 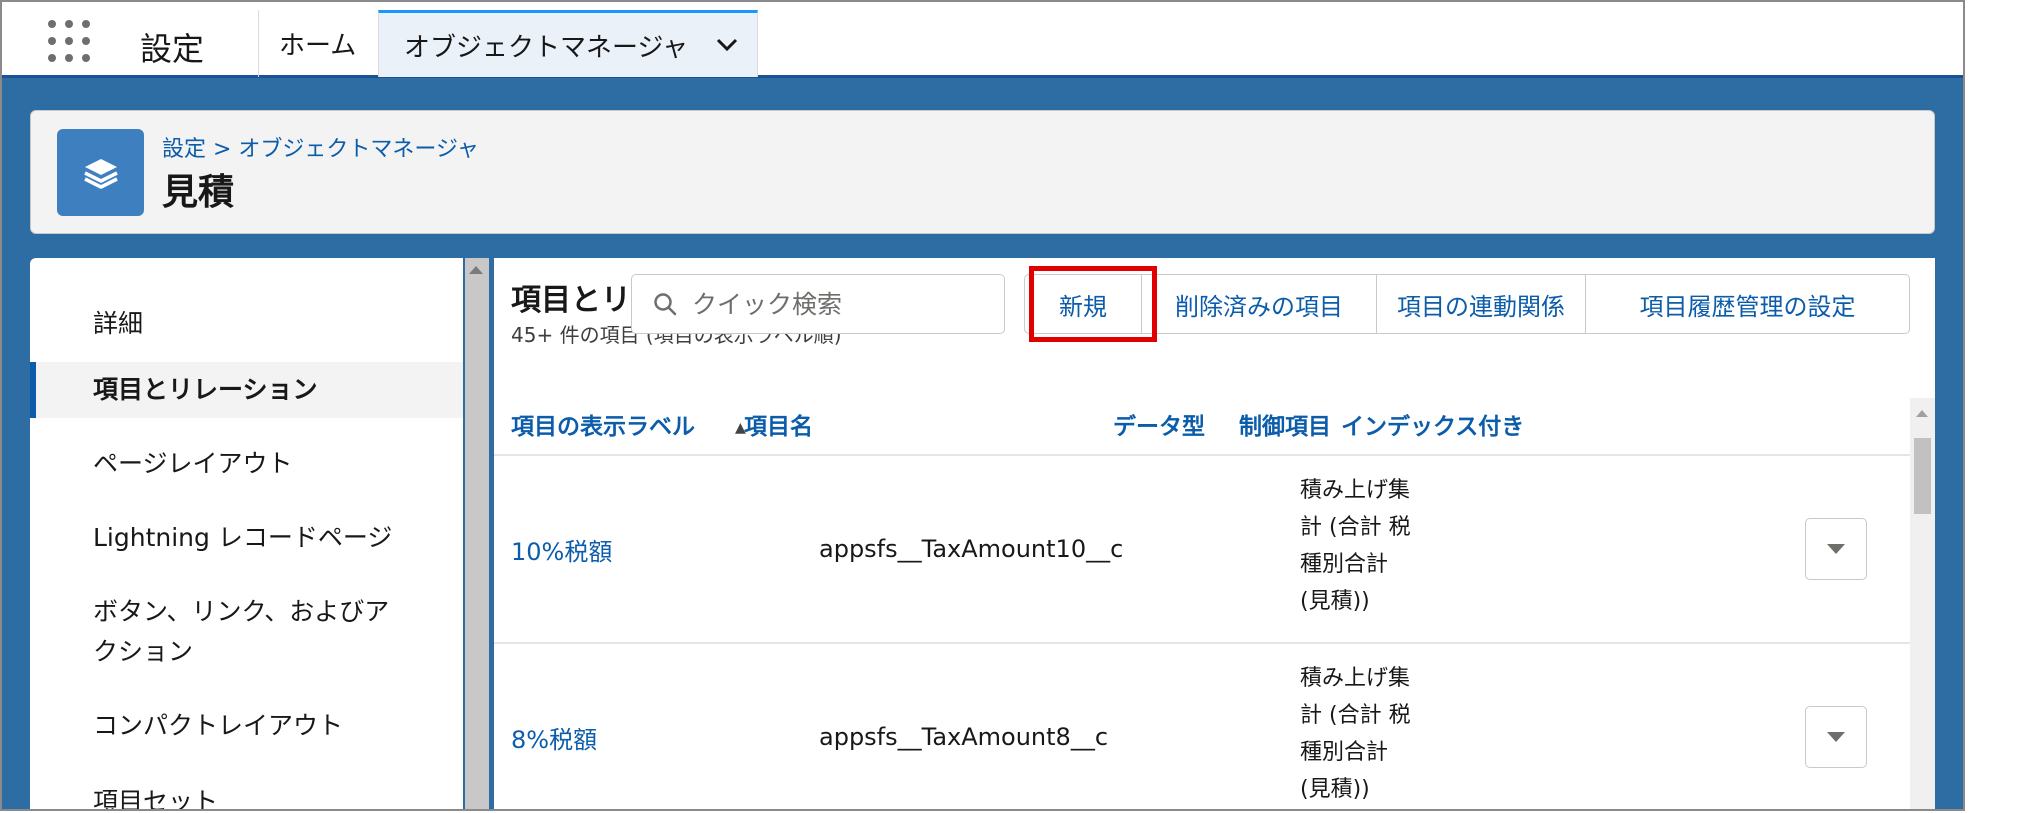 What do you see at coordinates (1259, 304) in the screenshot?
I see `deleted-fields-button: 削除済みの項目` at bounding box center [1259, 304].